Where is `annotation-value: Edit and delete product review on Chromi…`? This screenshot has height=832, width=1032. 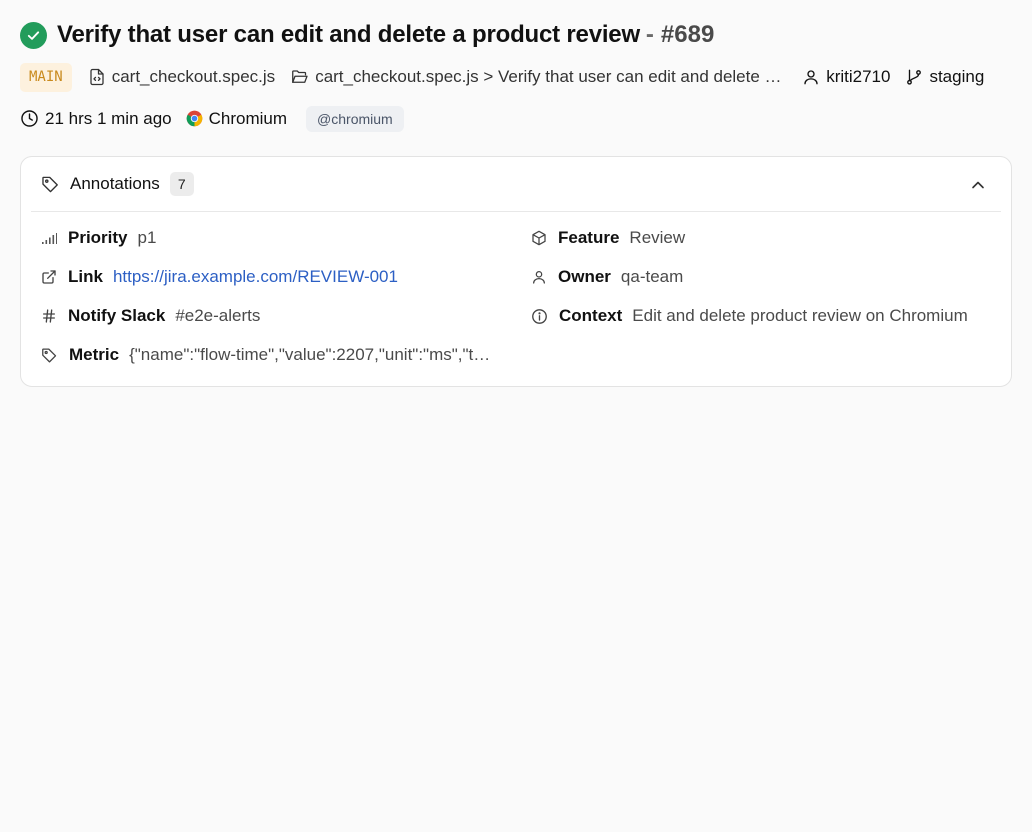
annotation-value: Edit and delete product review on Chromi… is located at coordinates (800, 315).